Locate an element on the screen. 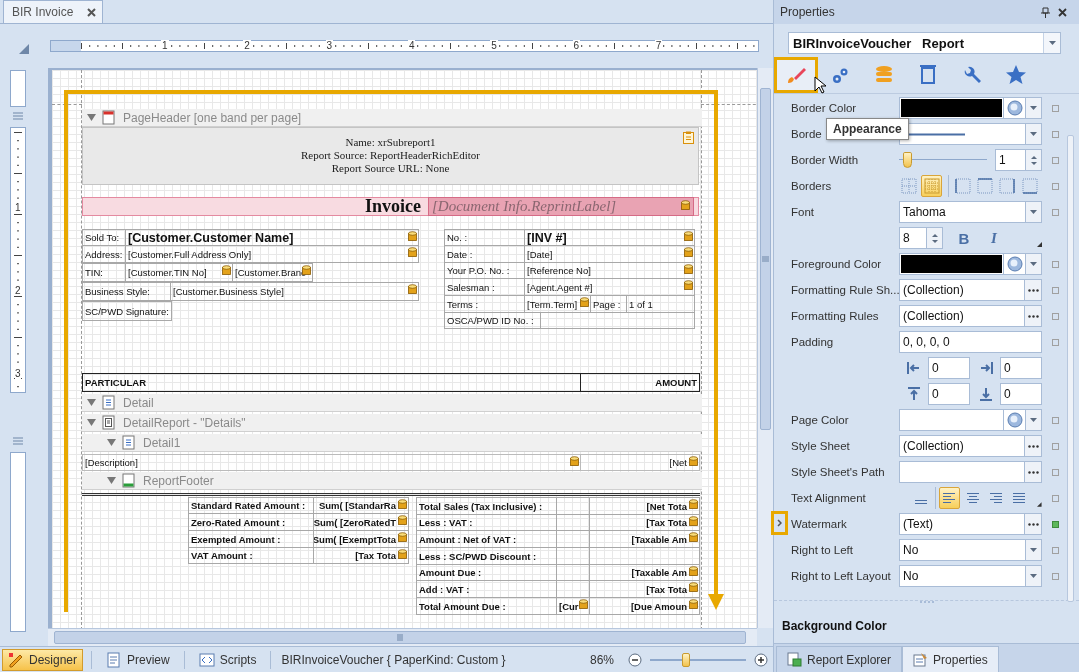 This screenshot has height=672, width=1079. font-size-field: 8 is located at coordinates (913, 238).